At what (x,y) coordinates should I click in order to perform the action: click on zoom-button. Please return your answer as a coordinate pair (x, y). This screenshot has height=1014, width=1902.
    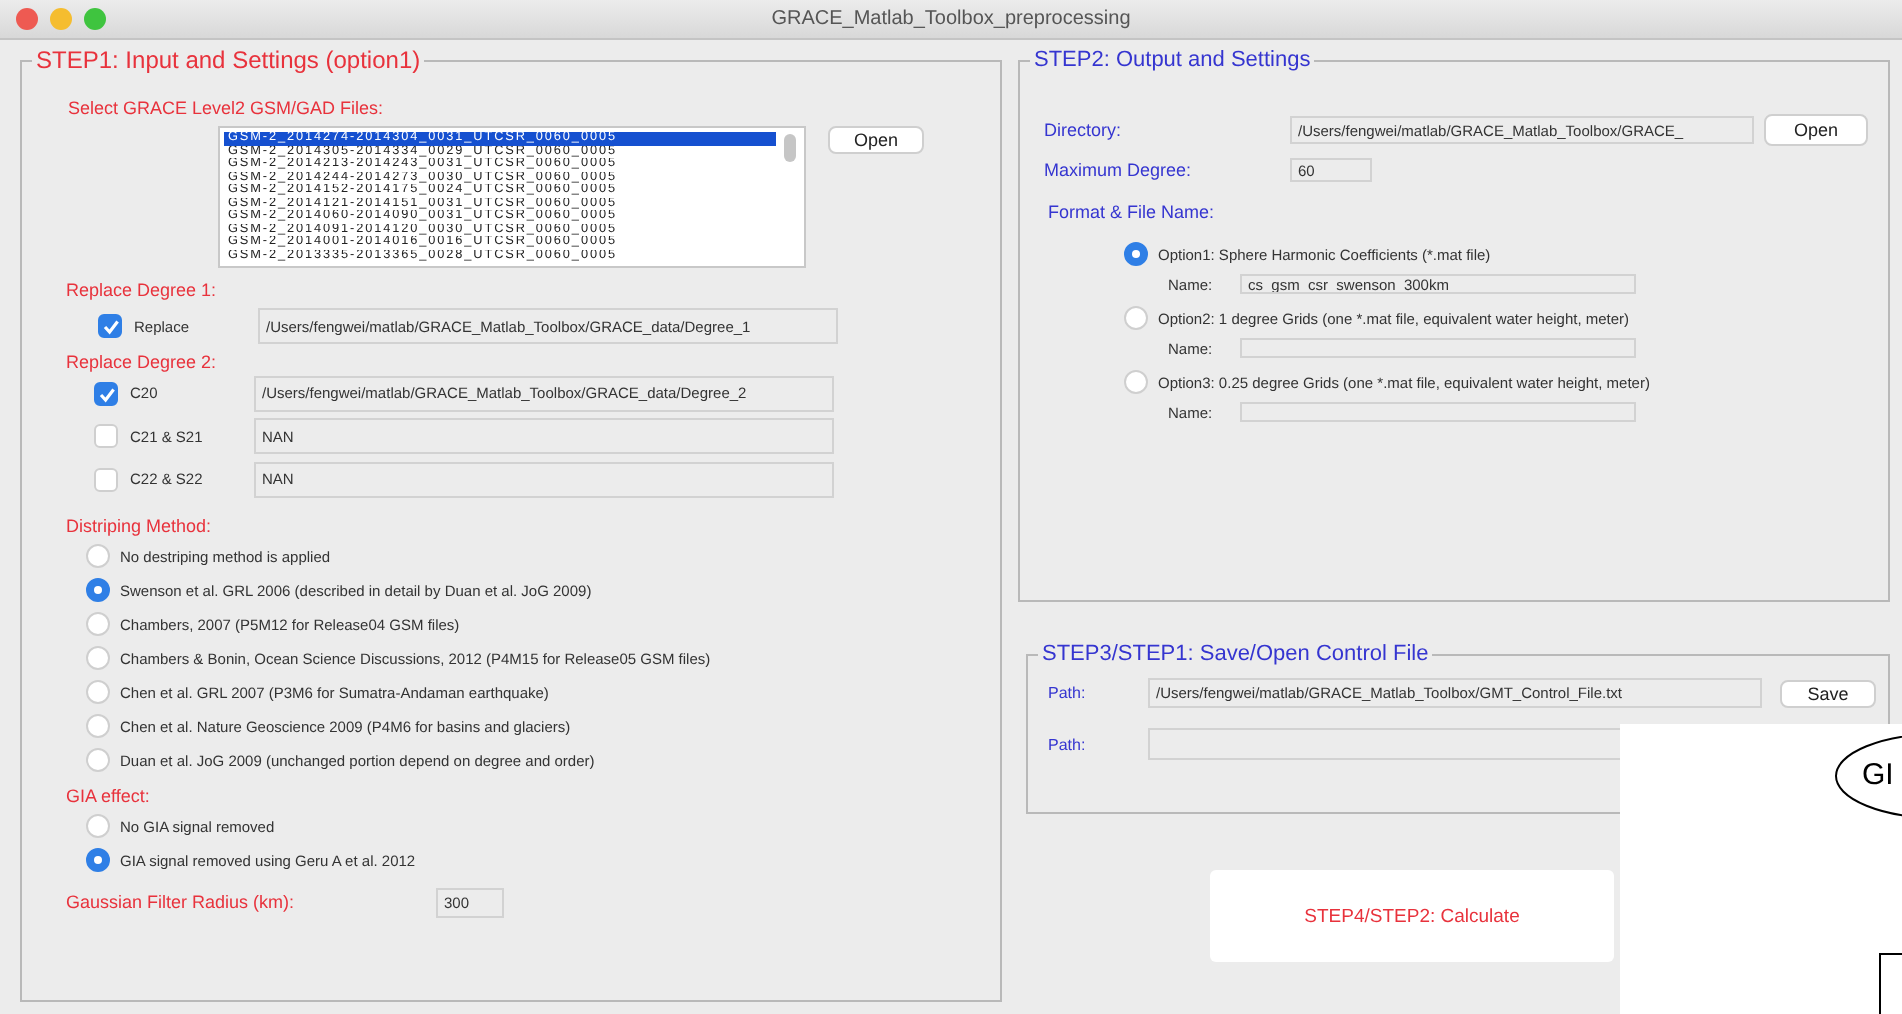
    Looking at the image, I should click on (95, 19).